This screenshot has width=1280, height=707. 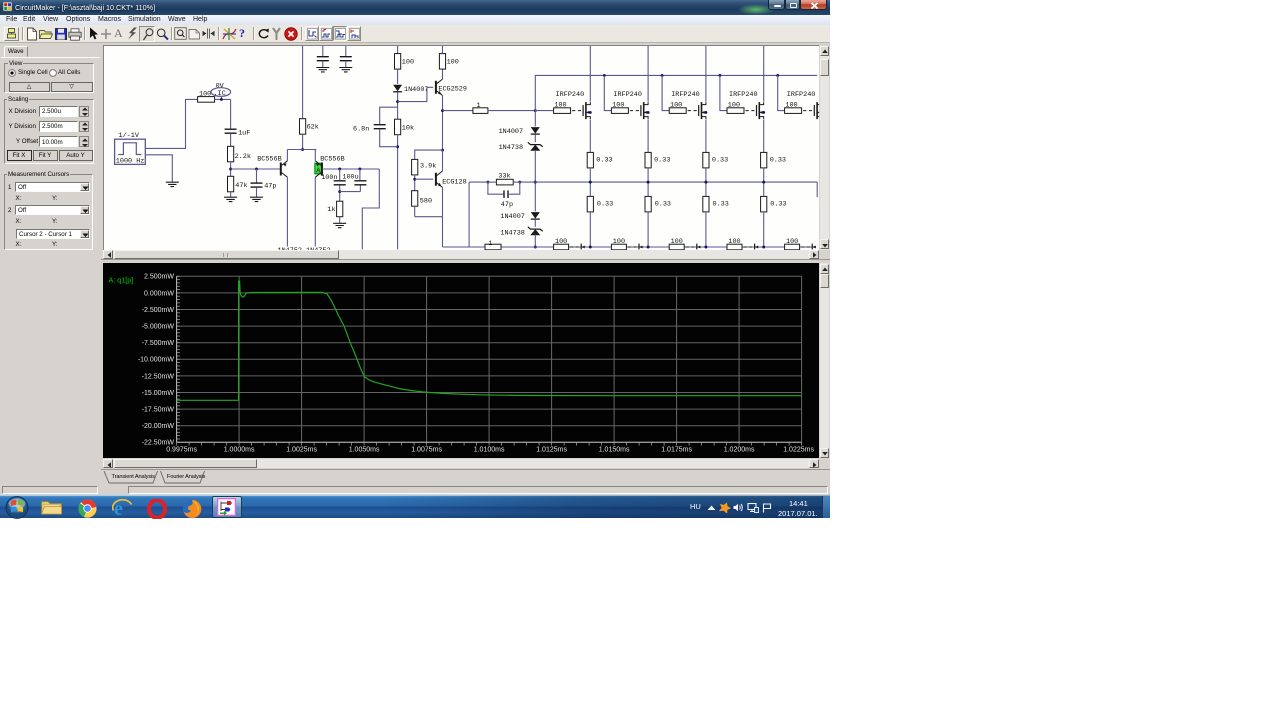 What do you see at coordinates (408, 129) in the screenshot?
I see `svg-text: 10k` at bounding box center [408, 129].